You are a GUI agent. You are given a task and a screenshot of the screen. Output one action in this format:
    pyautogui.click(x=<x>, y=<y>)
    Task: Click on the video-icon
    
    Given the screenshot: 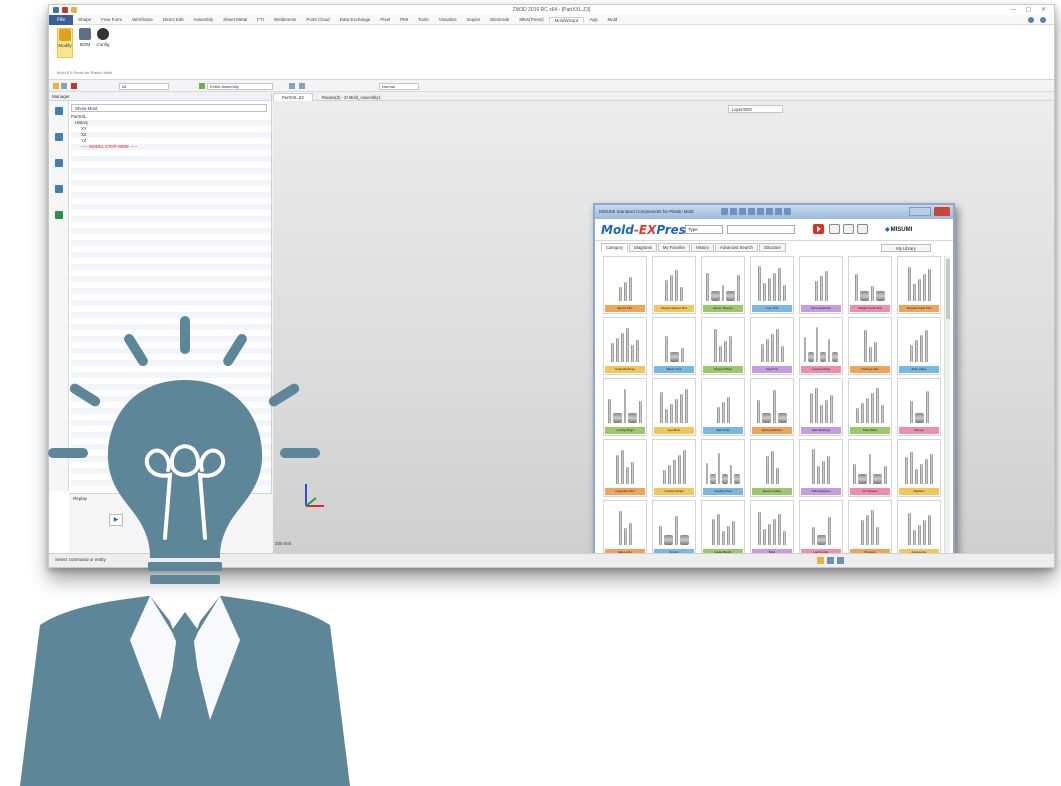 What is the action you would take?
    pyautogui.click(x=818, y=229)
    